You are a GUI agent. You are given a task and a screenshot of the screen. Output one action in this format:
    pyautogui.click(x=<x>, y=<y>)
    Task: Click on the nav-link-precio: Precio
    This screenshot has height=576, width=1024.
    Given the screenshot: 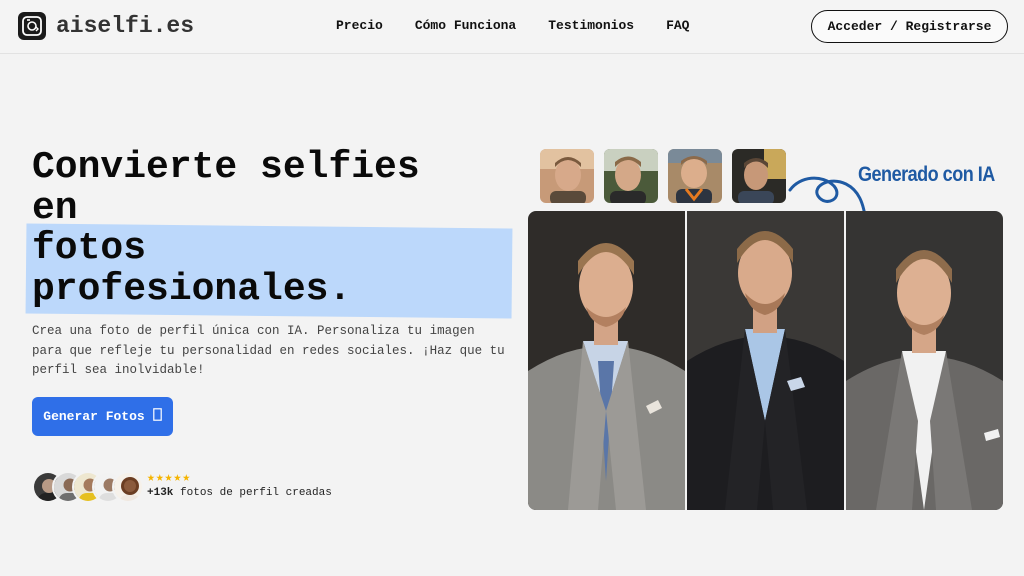 What is the action you would take?
    pyautogui.click(x=359, y=25)
    